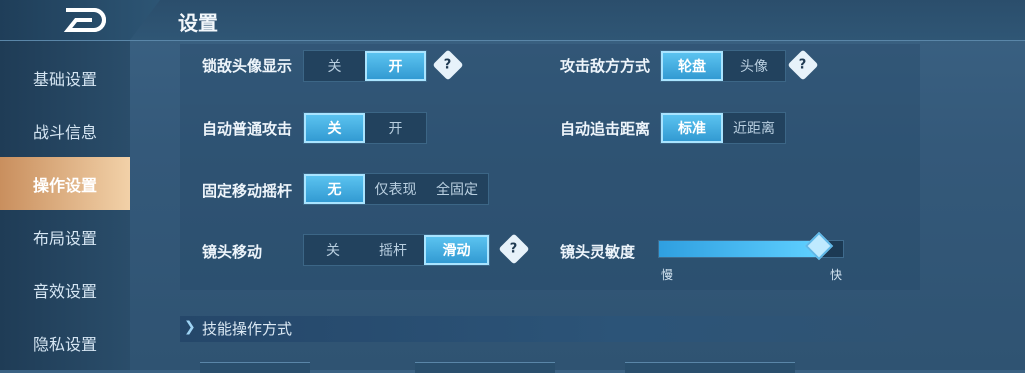 This screenshot has height=373, width=1025. I want to click on sidebar-item-sound: 音效设置, so click(65, 289).